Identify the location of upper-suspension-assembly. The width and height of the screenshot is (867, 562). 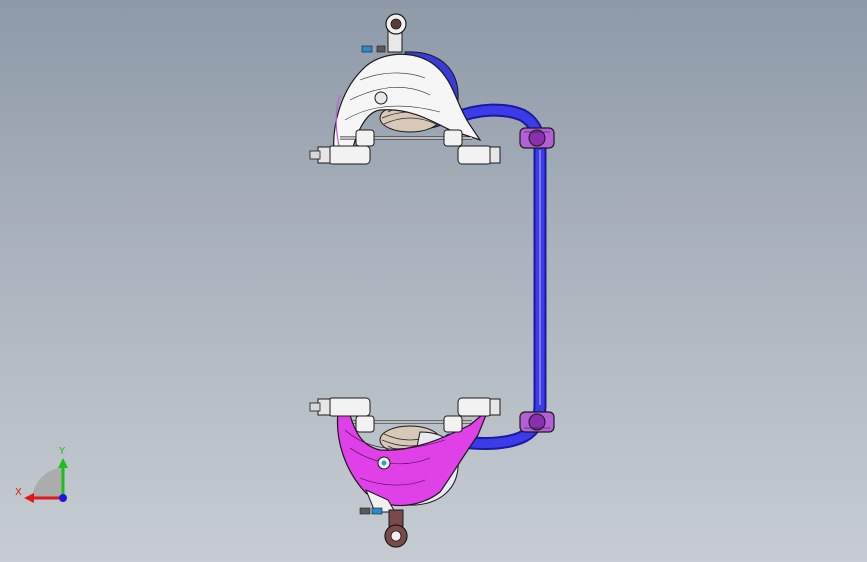
(405, 89).